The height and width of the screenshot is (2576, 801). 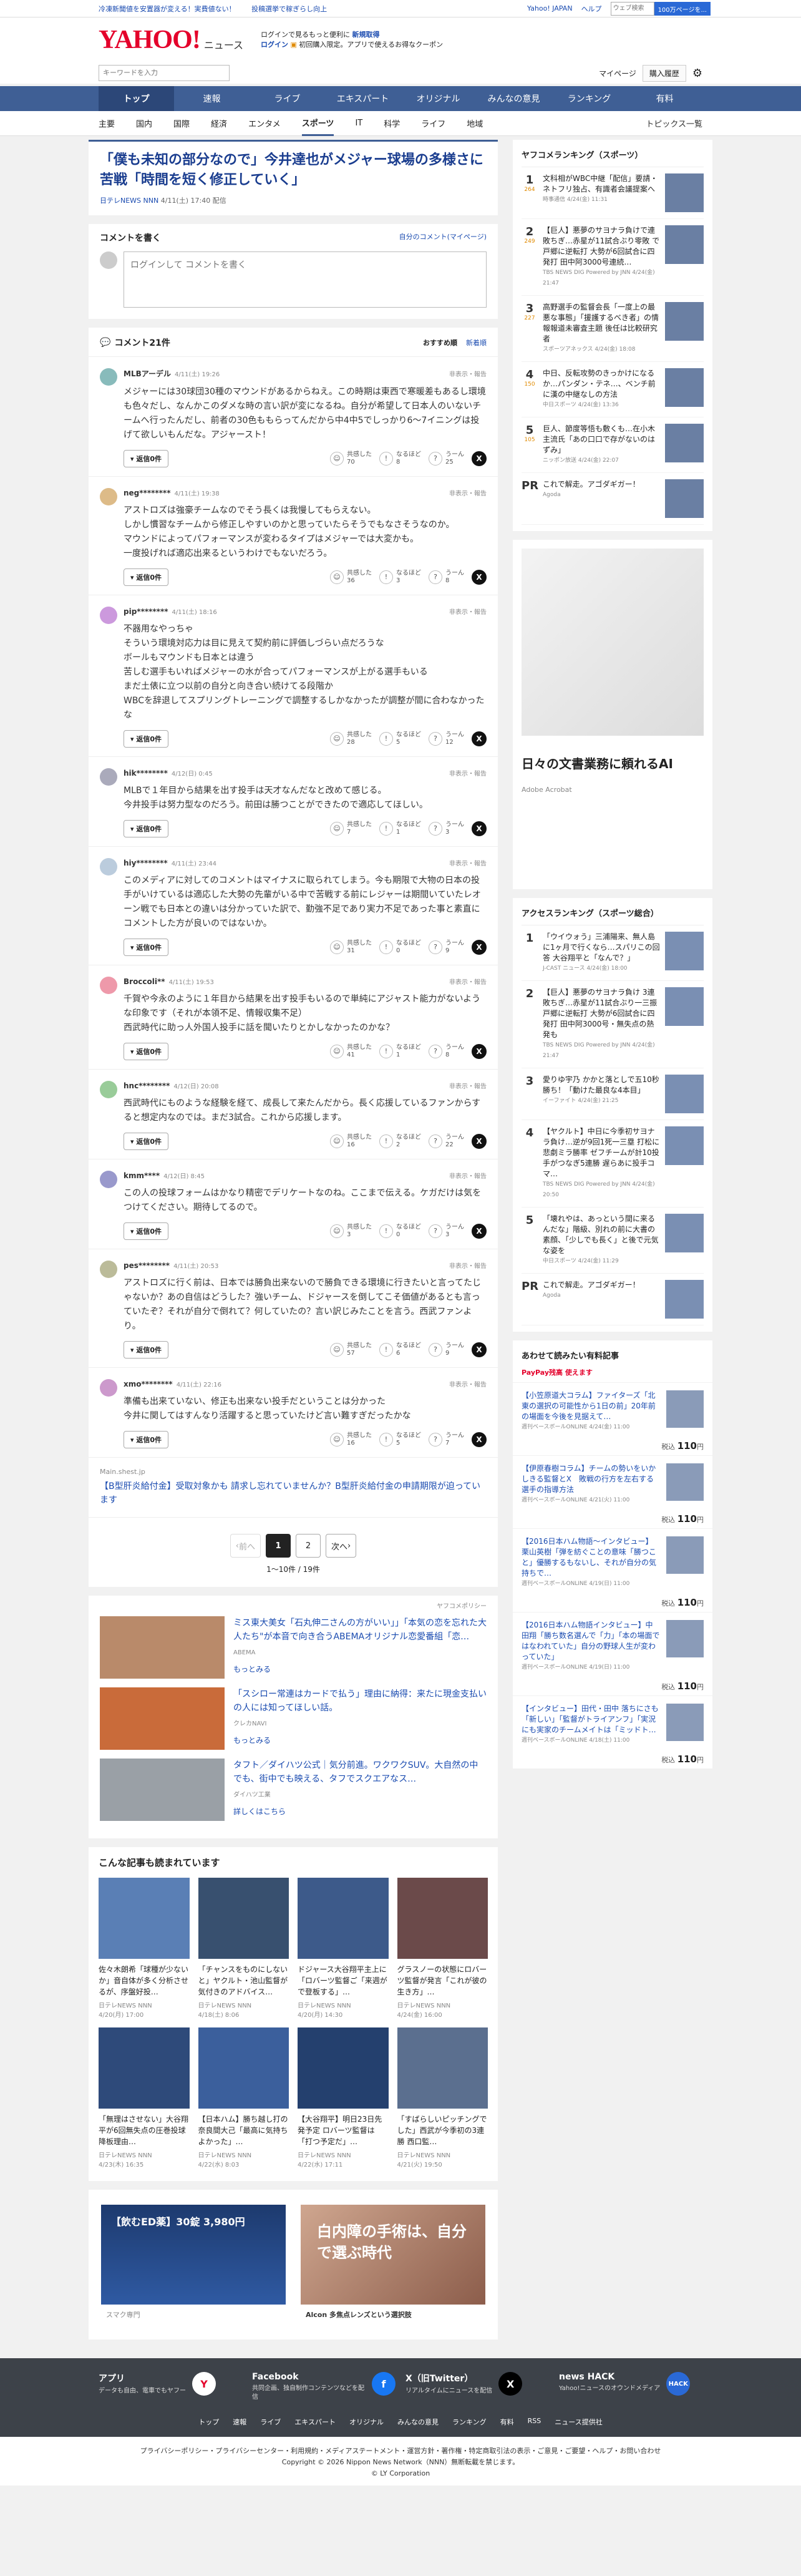 I want to click on empathy-button: ☺ 共感した 16, so click(x=351, y=1439).